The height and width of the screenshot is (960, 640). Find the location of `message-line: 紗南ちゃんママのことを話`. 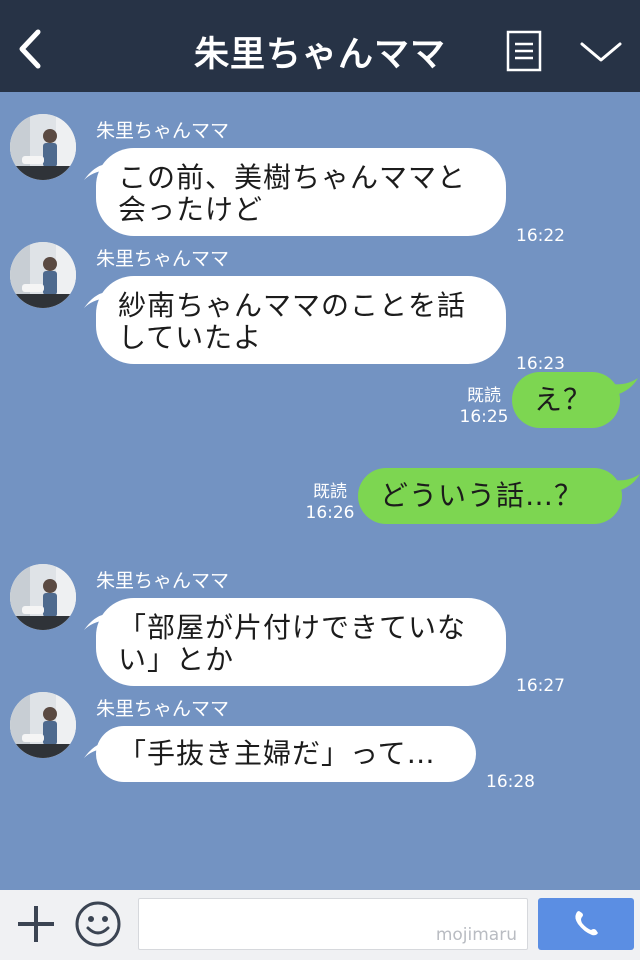

message-line: 紗南ちゃんママのことを話 is located at coordinates (292, 305).